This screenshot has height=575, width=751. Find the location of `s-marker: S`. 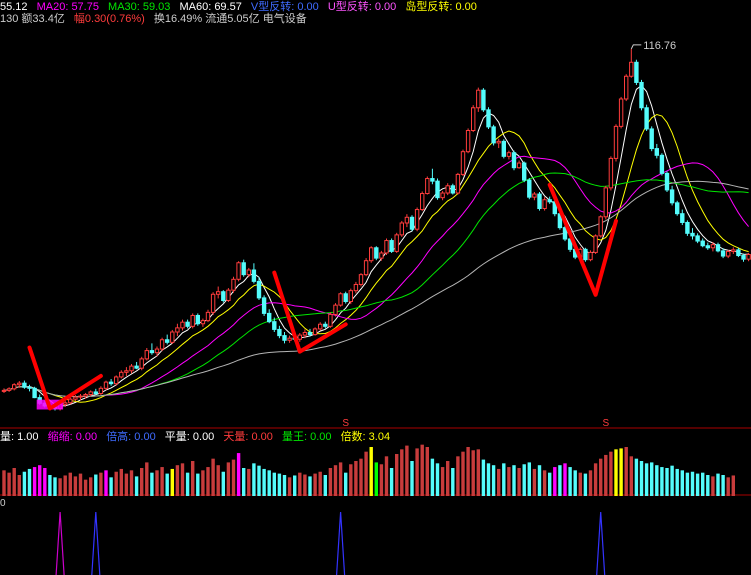

s-marker: S is located at coordinates (605, 423).